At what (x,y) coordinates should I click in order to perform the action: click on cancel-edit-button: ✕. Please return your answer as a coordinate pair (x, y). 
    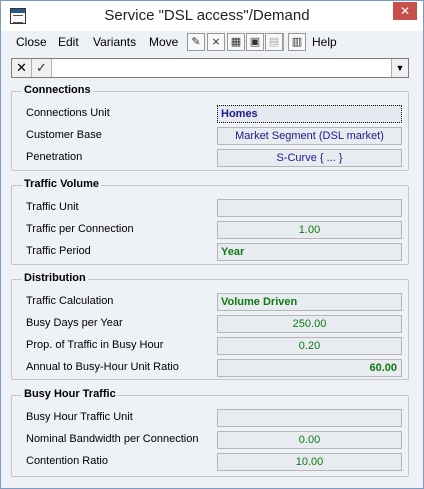
    Looking at the image, I should click on (22, 68).